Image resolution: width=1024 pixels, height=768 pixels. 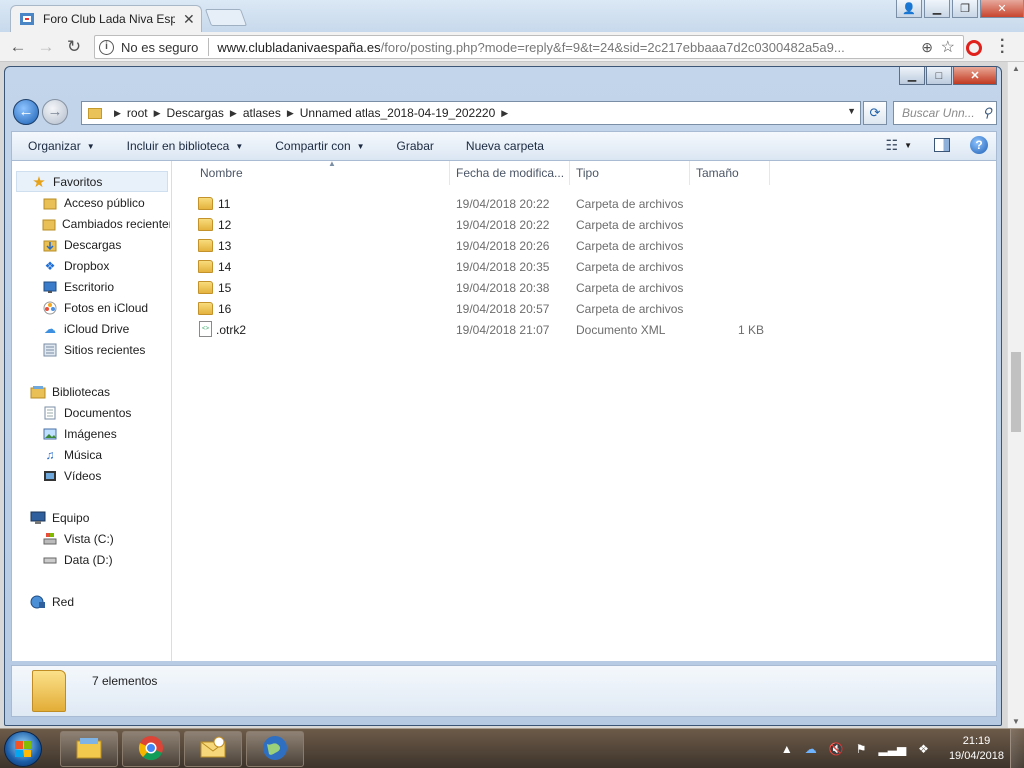 I want to click on table-row: 11 19/04/2018 20:22 Carpeta de archivos, so click(x=478, y=204).